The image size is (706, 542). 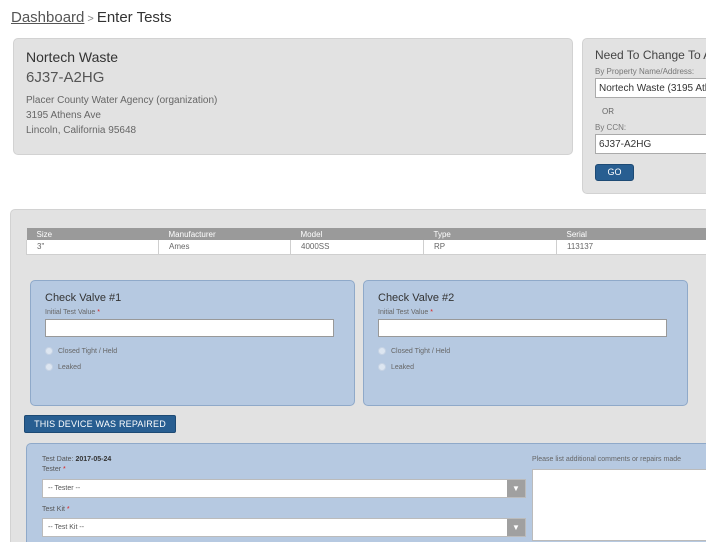 What do you see at coordinates (631, 247) in the screenshot?
I see `cell-serial: 113137` at bounding box center [631, 247].